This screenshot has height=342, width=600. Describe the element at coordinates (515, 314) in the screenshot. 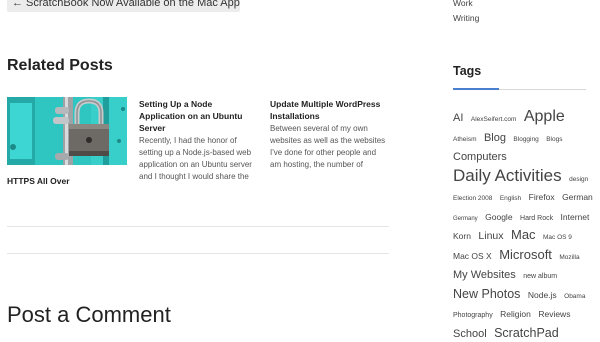

I see `tag-link: Religion` at that location.